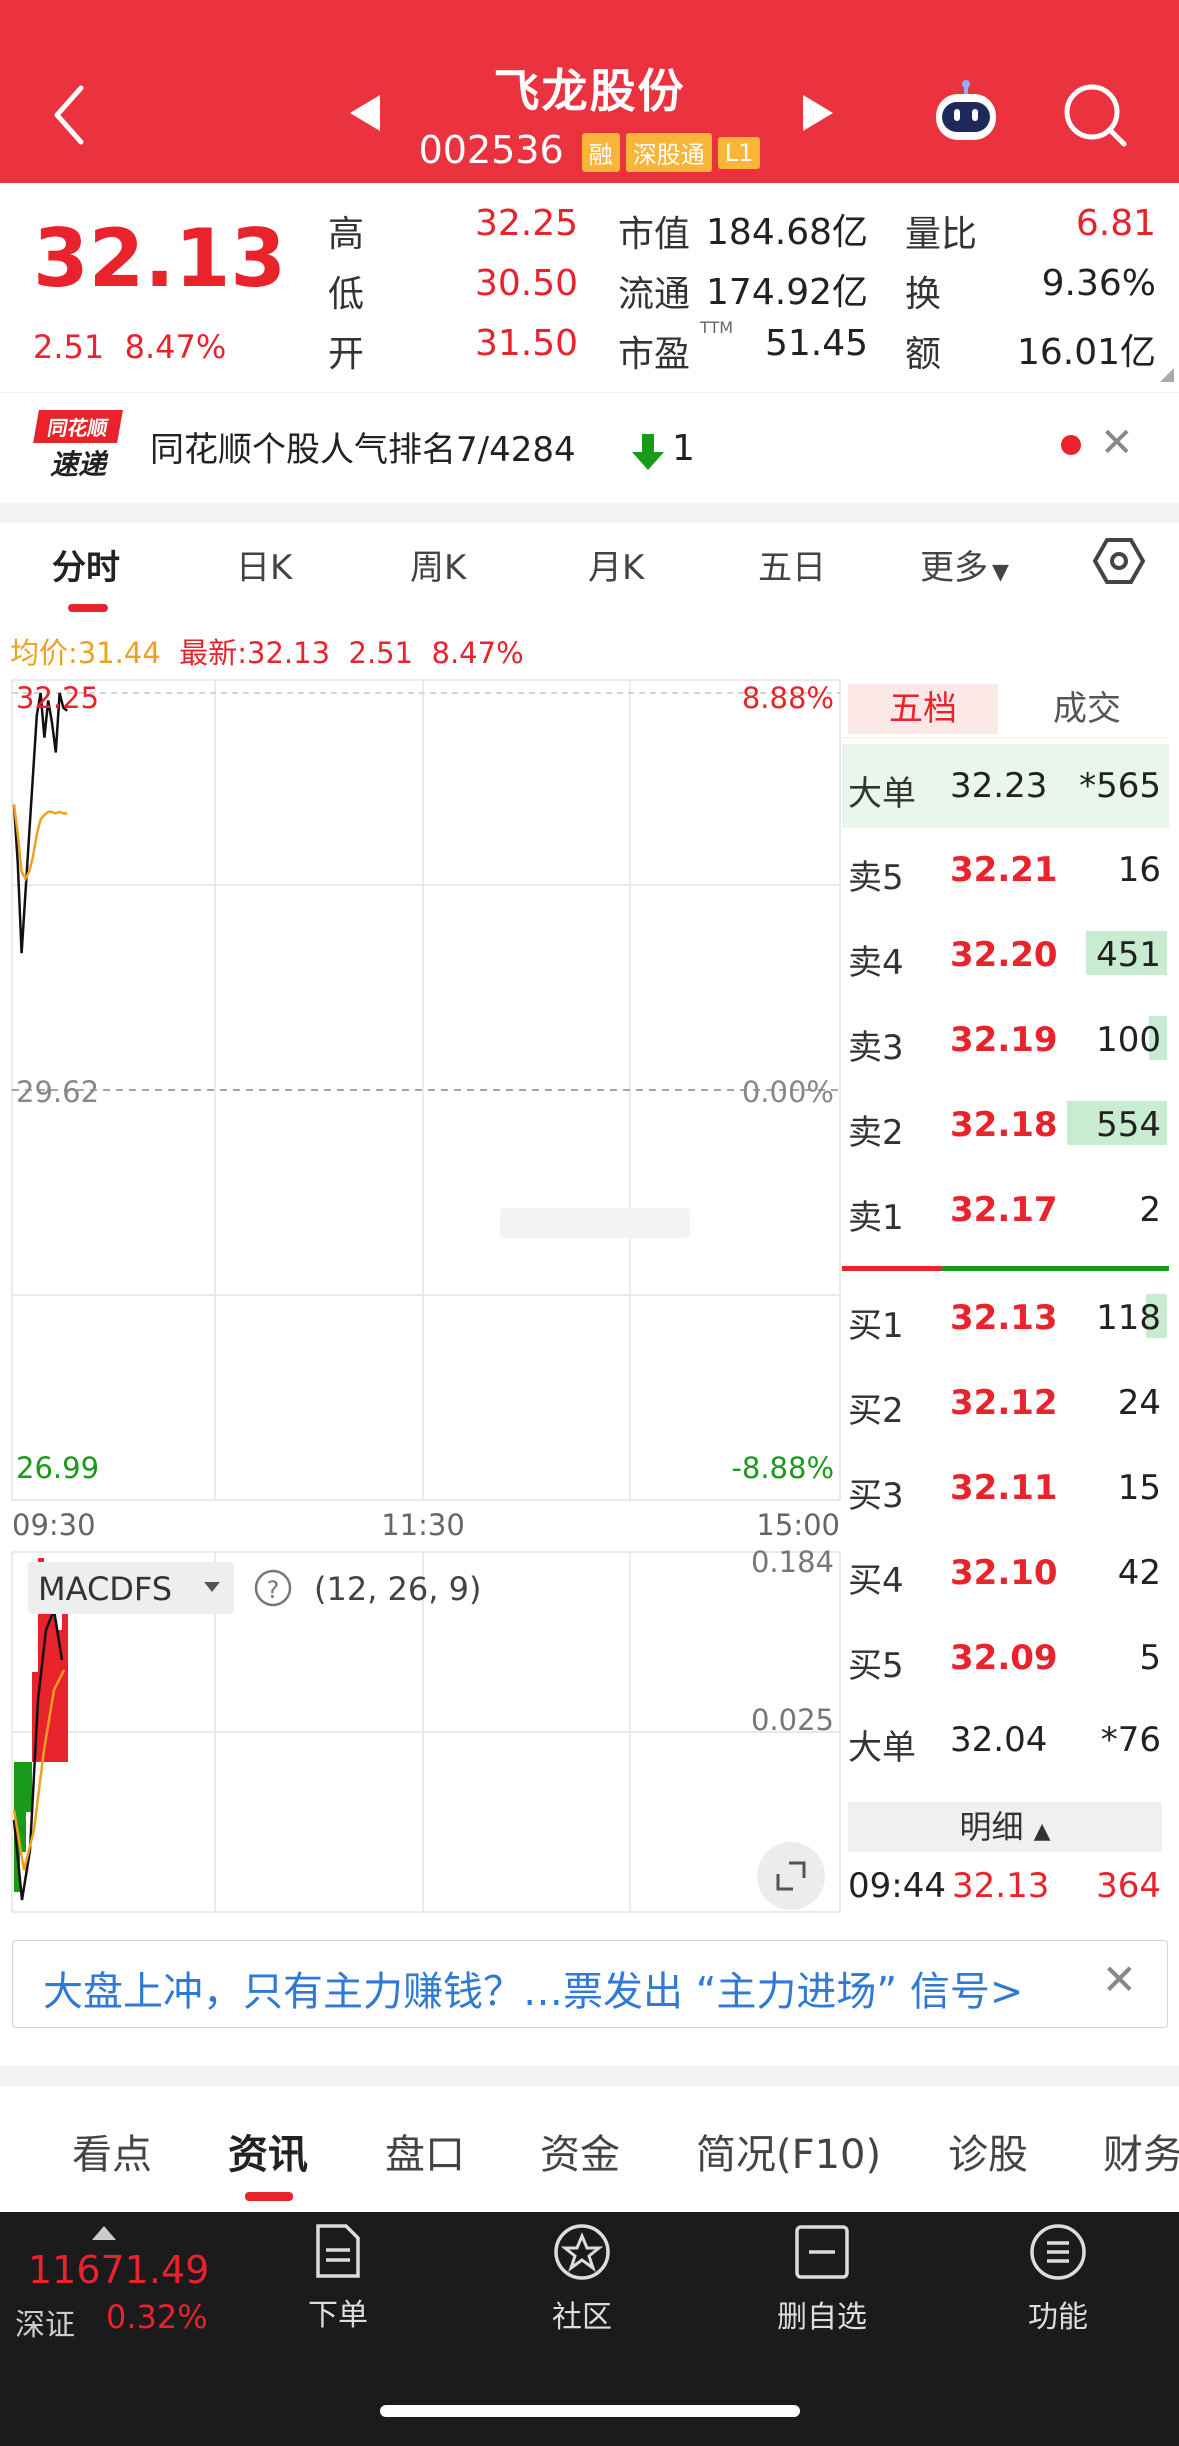 The height and width of the screenshot is (2446, 1179). Describe the element at coordinates (941, 234) in the screenshot. I see `volume-ratio-label: 量比` at that location.